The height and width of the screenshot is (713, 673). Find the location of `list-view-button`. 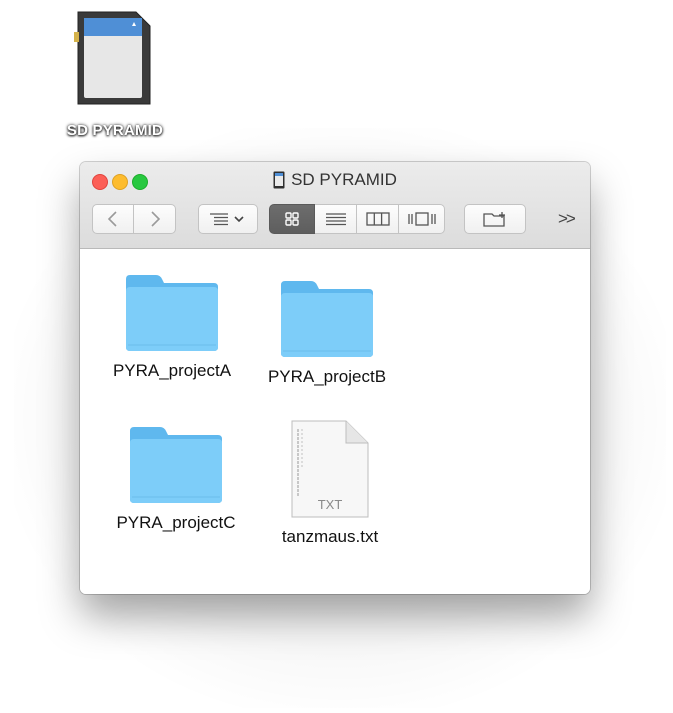

list-view-button is located at coordinates (336, 219).